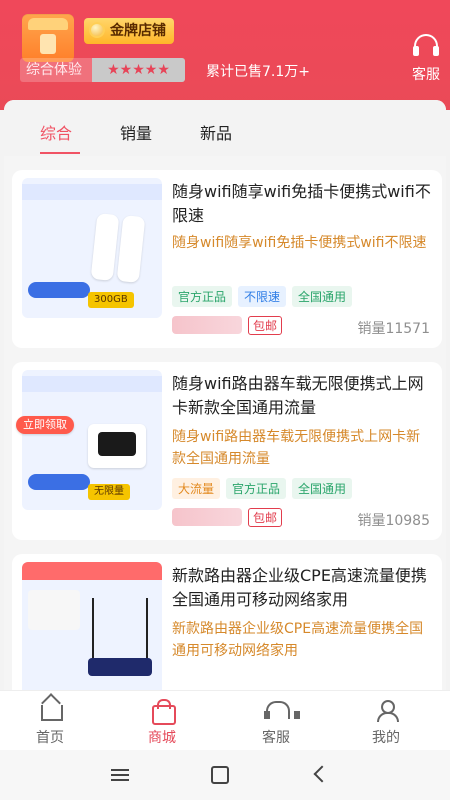  Describe the element at coordinates (92, 248) in the screenshot. I see `product-image: 300GB` at that location.